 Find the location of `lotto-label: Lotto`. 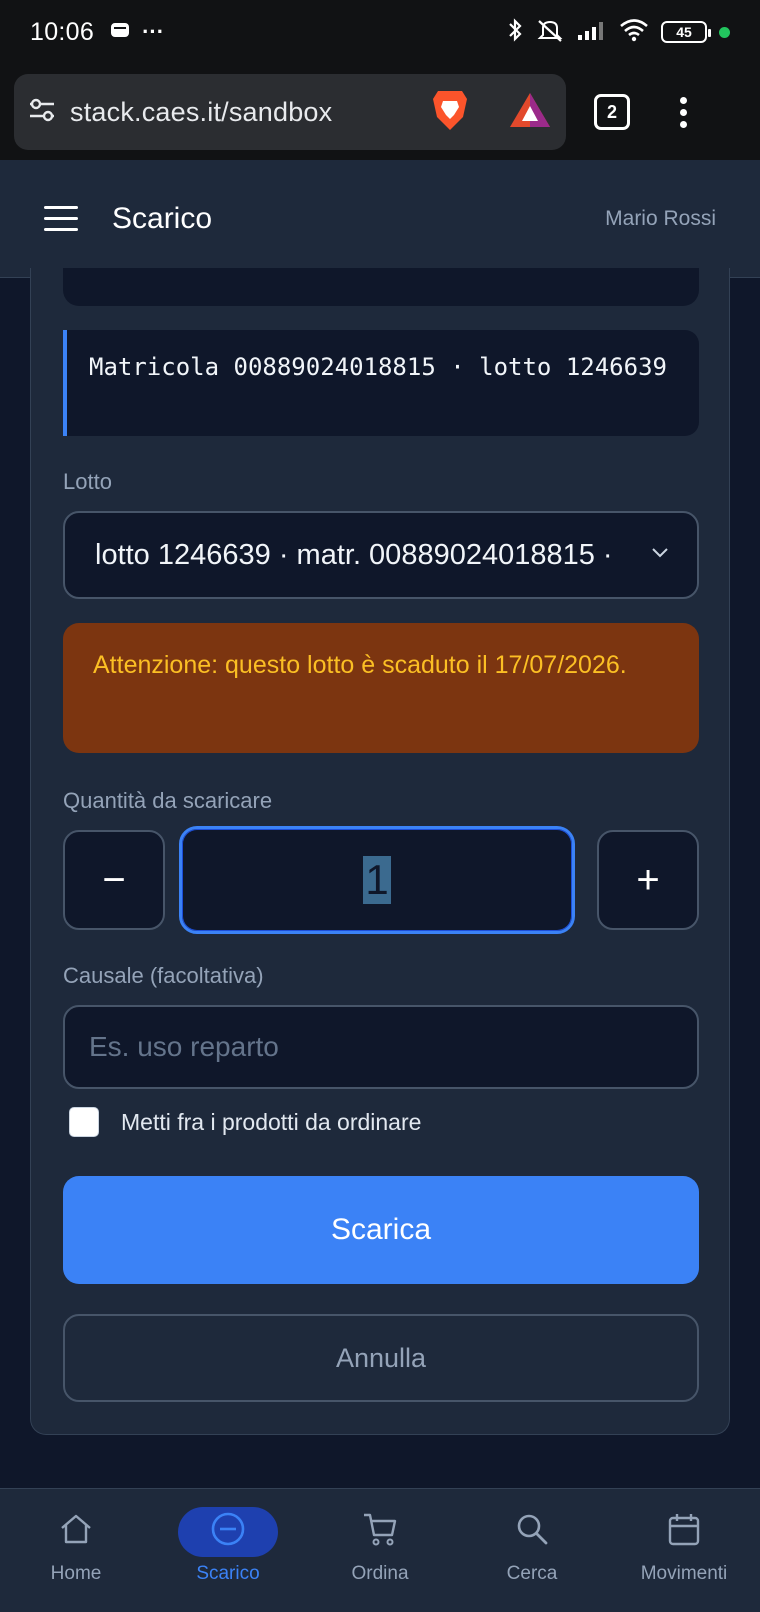

lotto-label: Lotto is located at coordinates (87, 481).